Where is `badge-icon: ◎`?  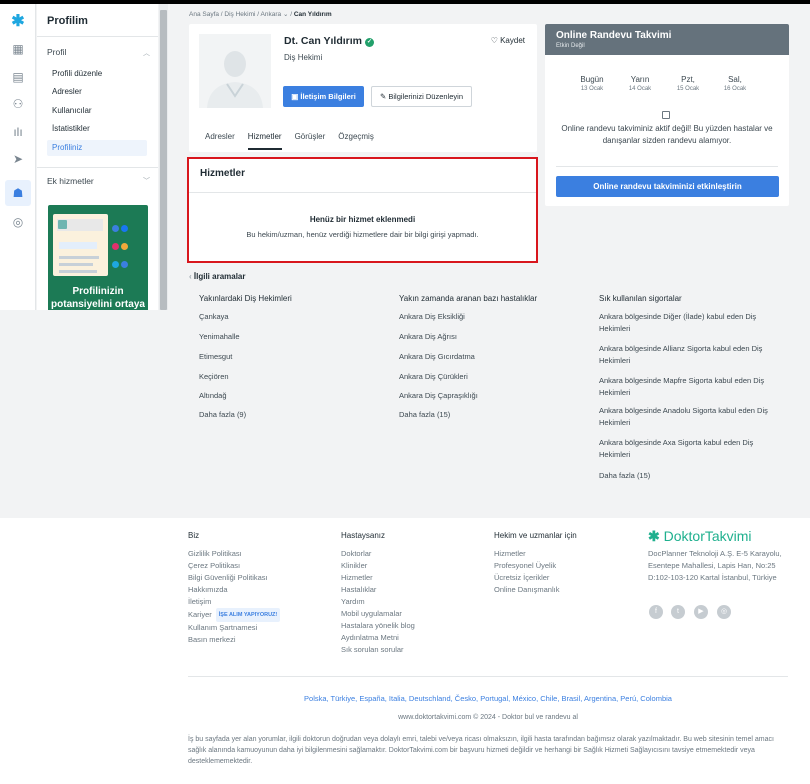 badge-icon: ◎ is located at coordinates (18, 222).